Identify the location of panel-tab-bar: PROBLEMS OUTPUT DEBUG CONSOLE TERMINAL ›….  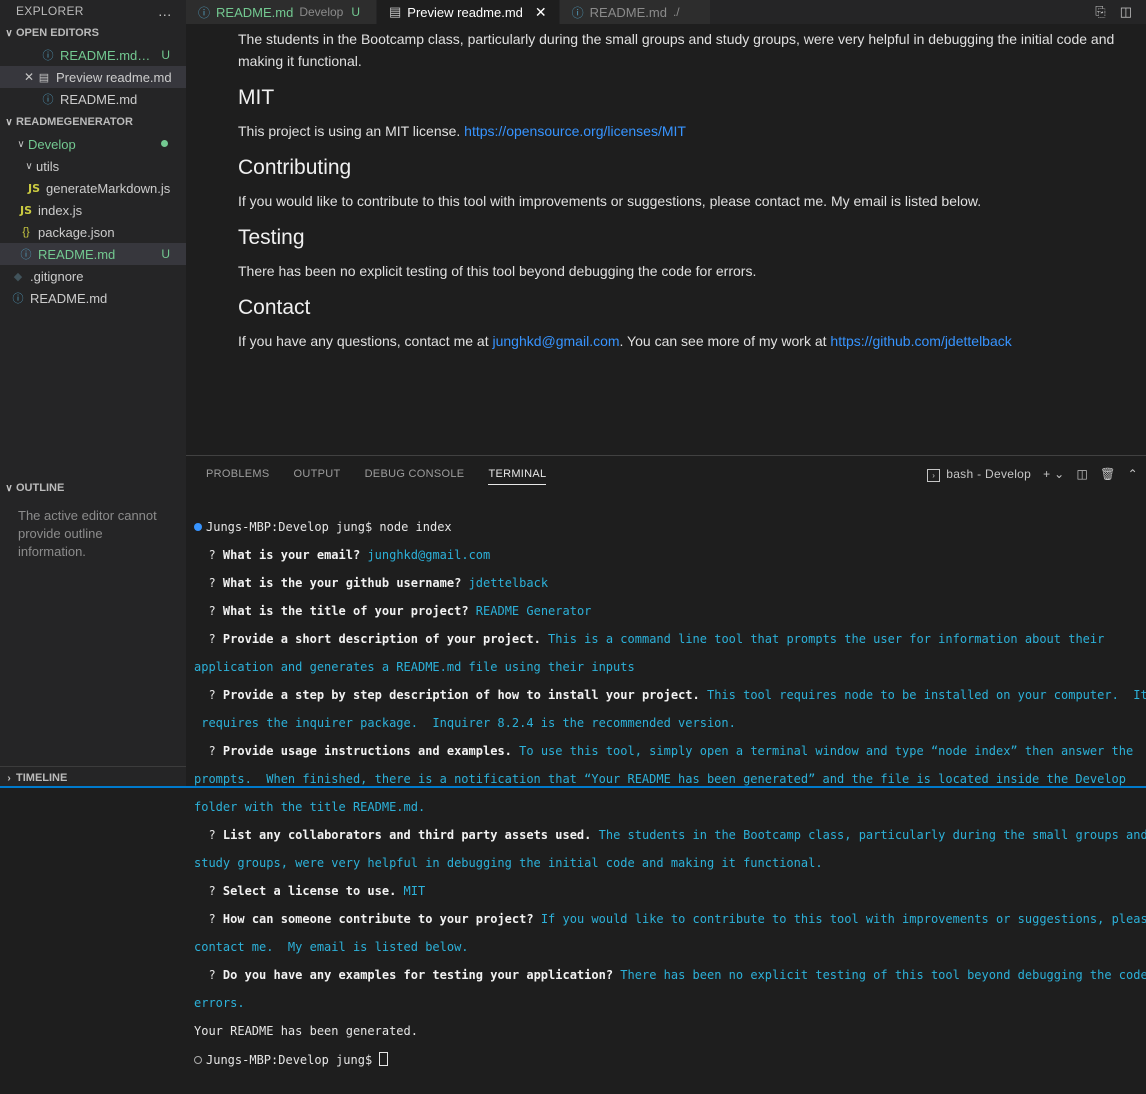
(666, 474).